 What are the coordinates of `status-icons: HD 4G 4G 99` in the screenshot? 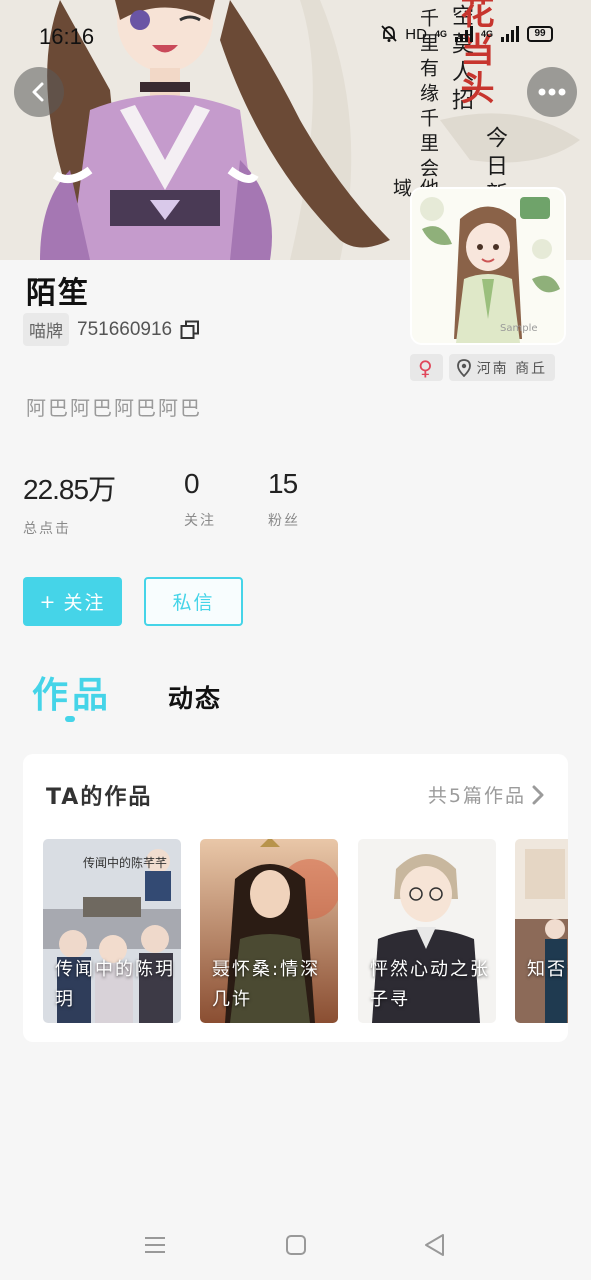 It's located at (467, 34).